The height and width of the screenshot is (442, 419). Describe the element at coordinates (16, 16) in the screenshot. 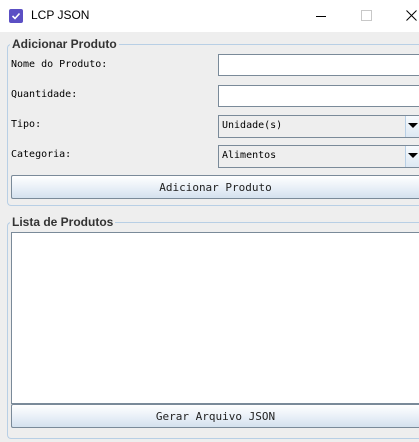

I see `app-check-icon` at that location.